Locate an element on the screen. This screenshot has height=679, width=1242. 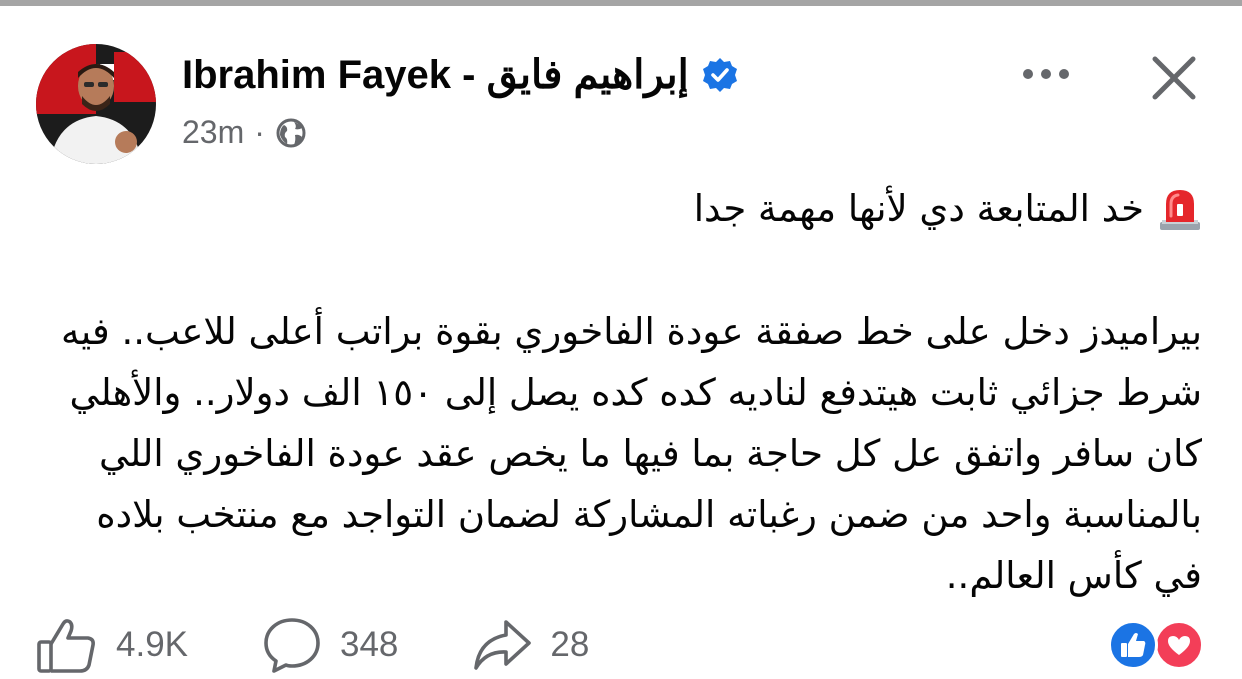
share-count: 28 is located at coordinates (570, 644).